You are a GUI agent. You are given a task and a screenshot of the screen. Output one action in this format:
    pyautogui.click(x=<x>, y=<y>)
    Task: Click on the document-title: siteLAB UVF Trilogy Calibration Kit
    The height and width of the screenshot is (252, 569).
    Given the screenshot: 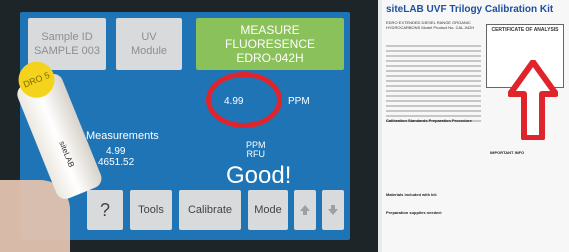 What is the action you would take?
    pyautogui.click(x=470, y=9)
    